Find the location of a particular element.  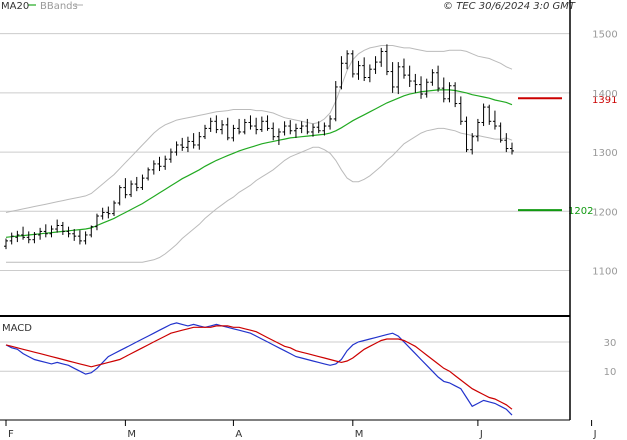

support-label: 1202 is located at coordinates (580, 211).